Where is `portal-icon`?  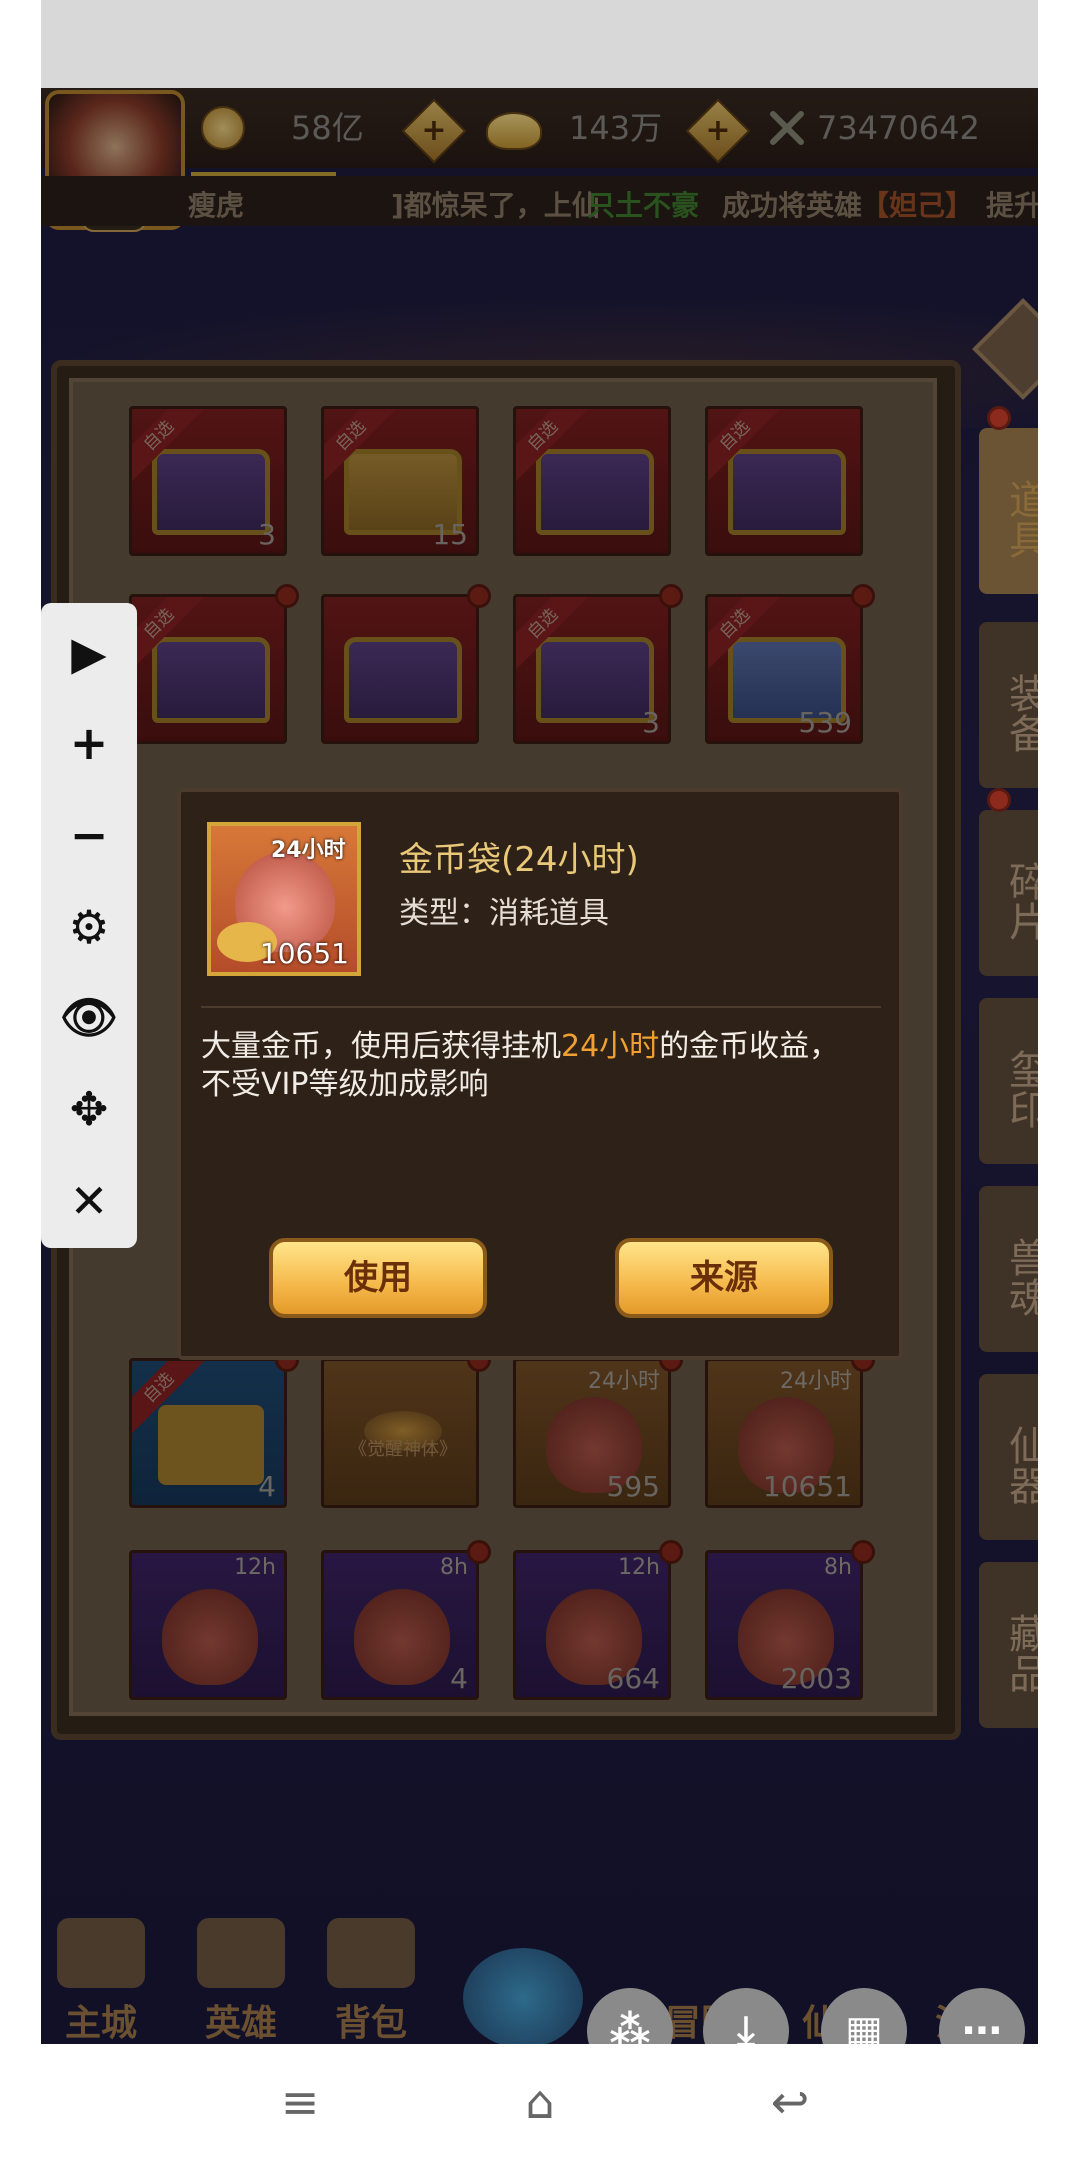
portal-icon is located at coordinates (523, 1996).